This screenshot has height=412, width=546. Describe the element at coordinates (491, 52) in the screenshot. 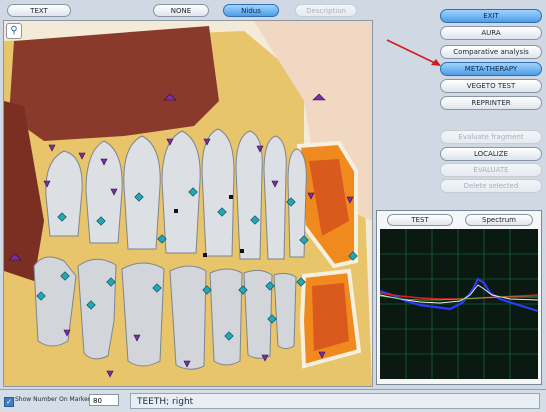

I see `comparative-analysis-button: Comparative analysis` at that location.